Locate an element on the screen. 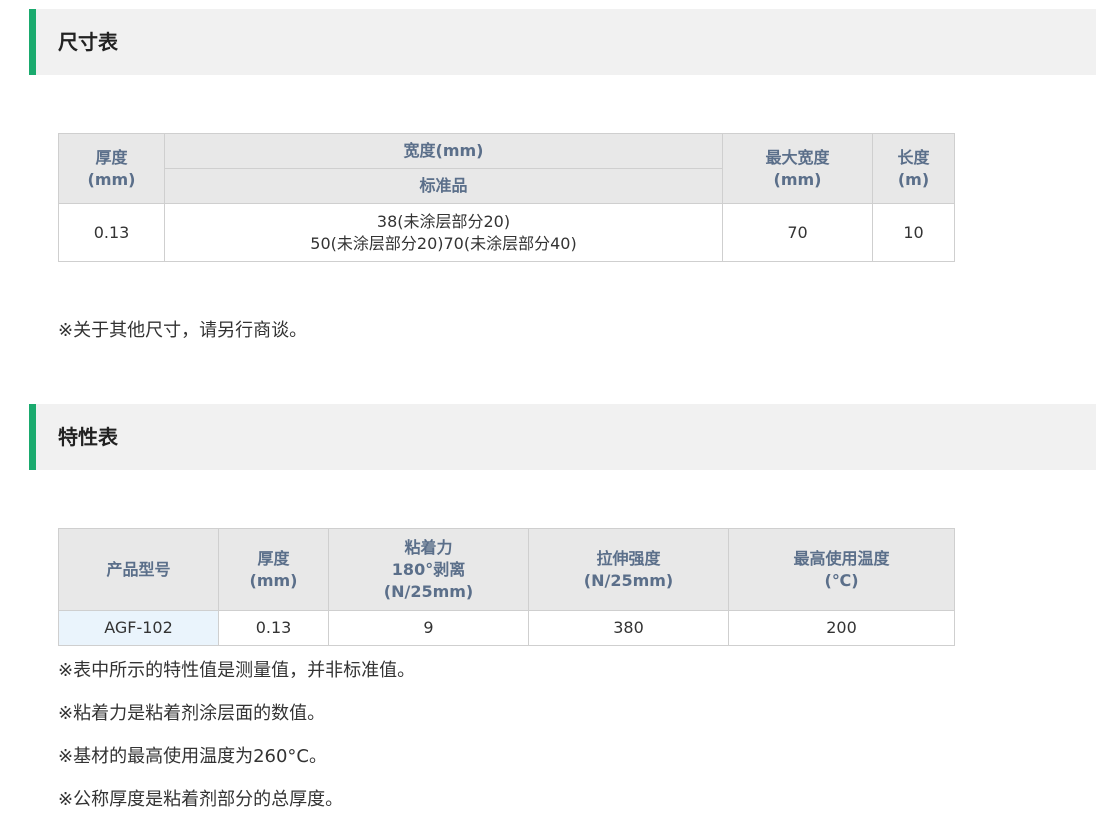  property-note: ※表中所示的特性值是测量值，并非标准值。 is located at coordinates (237, 670).